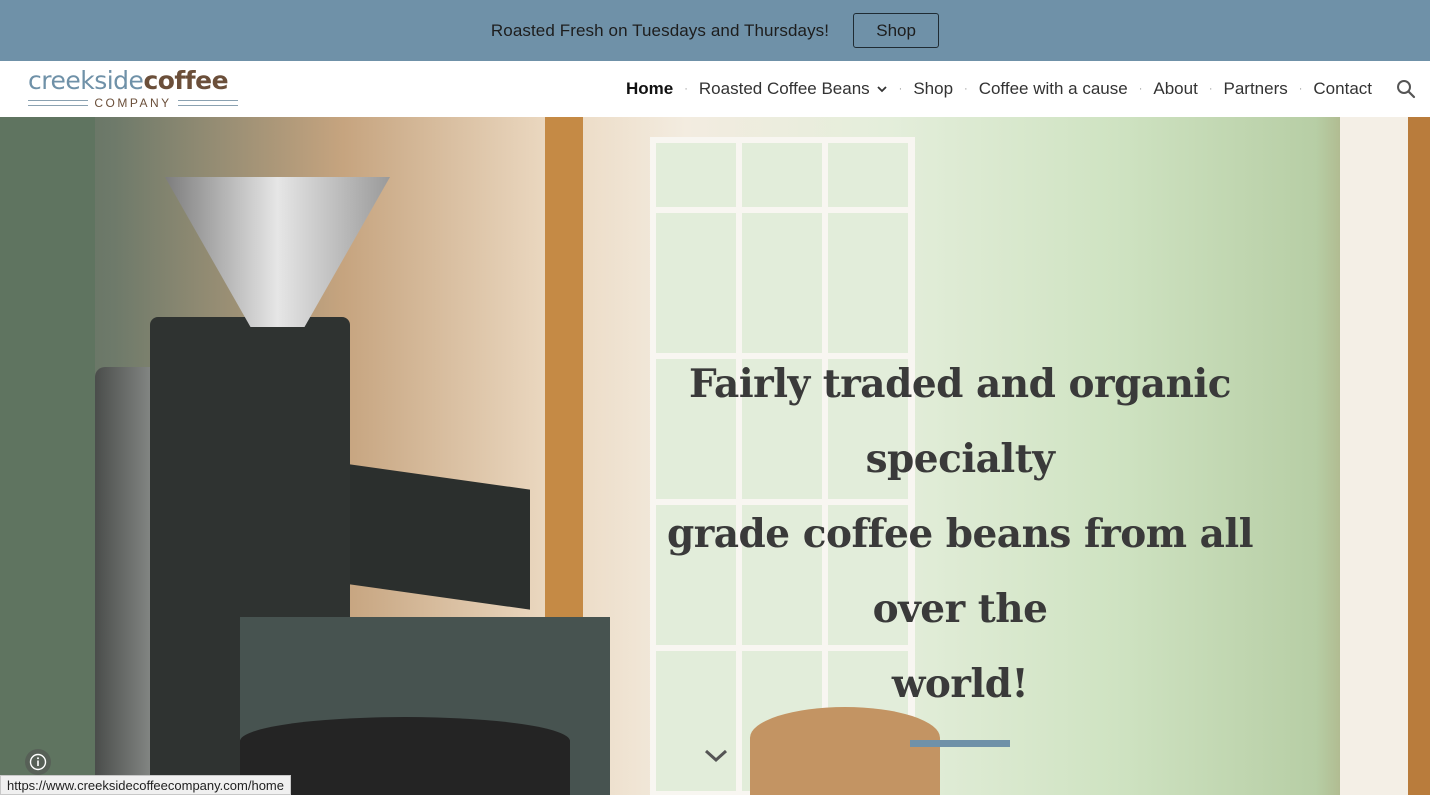 The image size is (1430, 795). What do you see at coordinates (784, 88) in the screenshot?
I see `nav-item-label: Roasted Coffee Beans` at bounding box center [784, 88].